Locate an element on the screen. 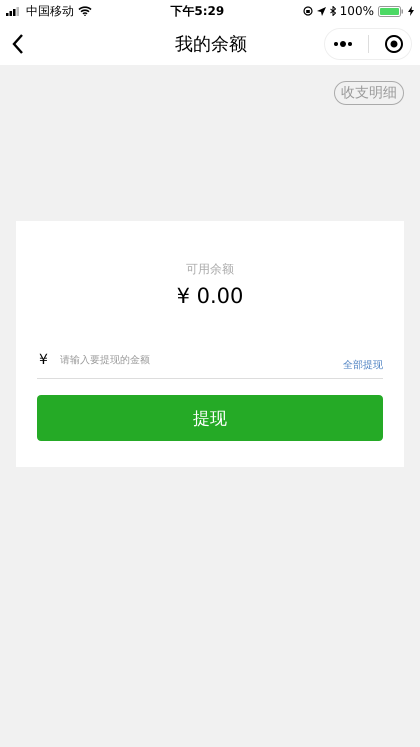 The width and height of the screenshot is (420, 747). battery-icon is located at coordinates (391, 11).